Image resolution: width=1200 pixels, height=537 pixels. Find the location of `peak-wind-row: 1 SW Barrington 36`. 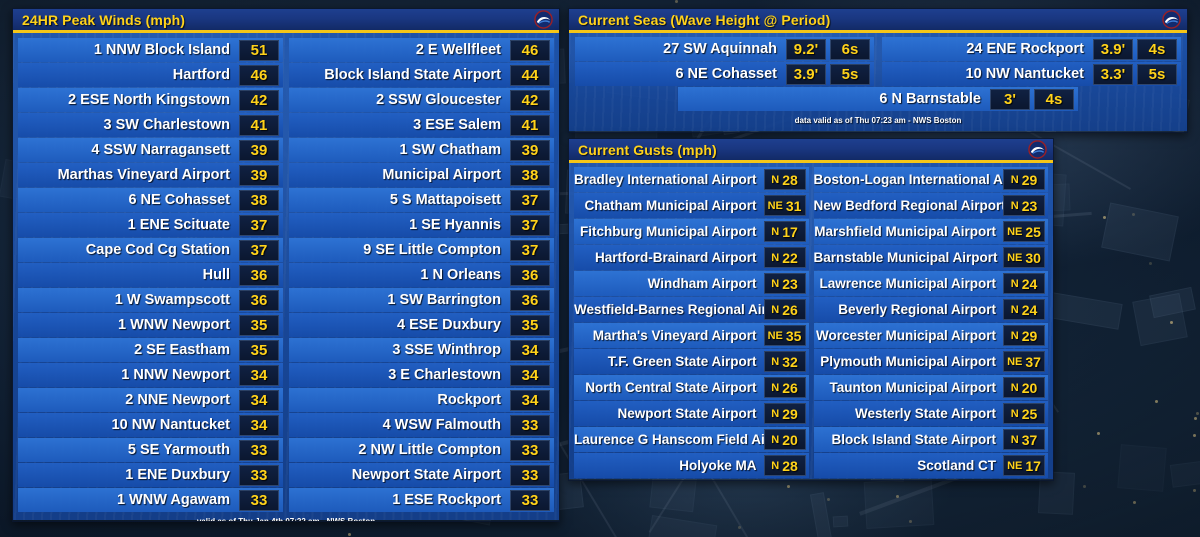

peak-wind-row: 1 SW Barrington 36 is located at coordinates (421, 300).